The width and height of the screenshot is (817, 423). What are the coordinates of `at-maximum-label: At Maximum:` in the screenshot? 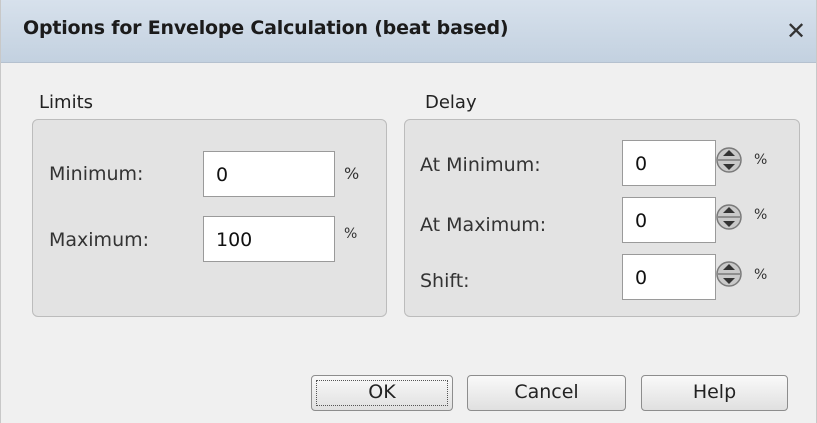 It's located at (483, 225).